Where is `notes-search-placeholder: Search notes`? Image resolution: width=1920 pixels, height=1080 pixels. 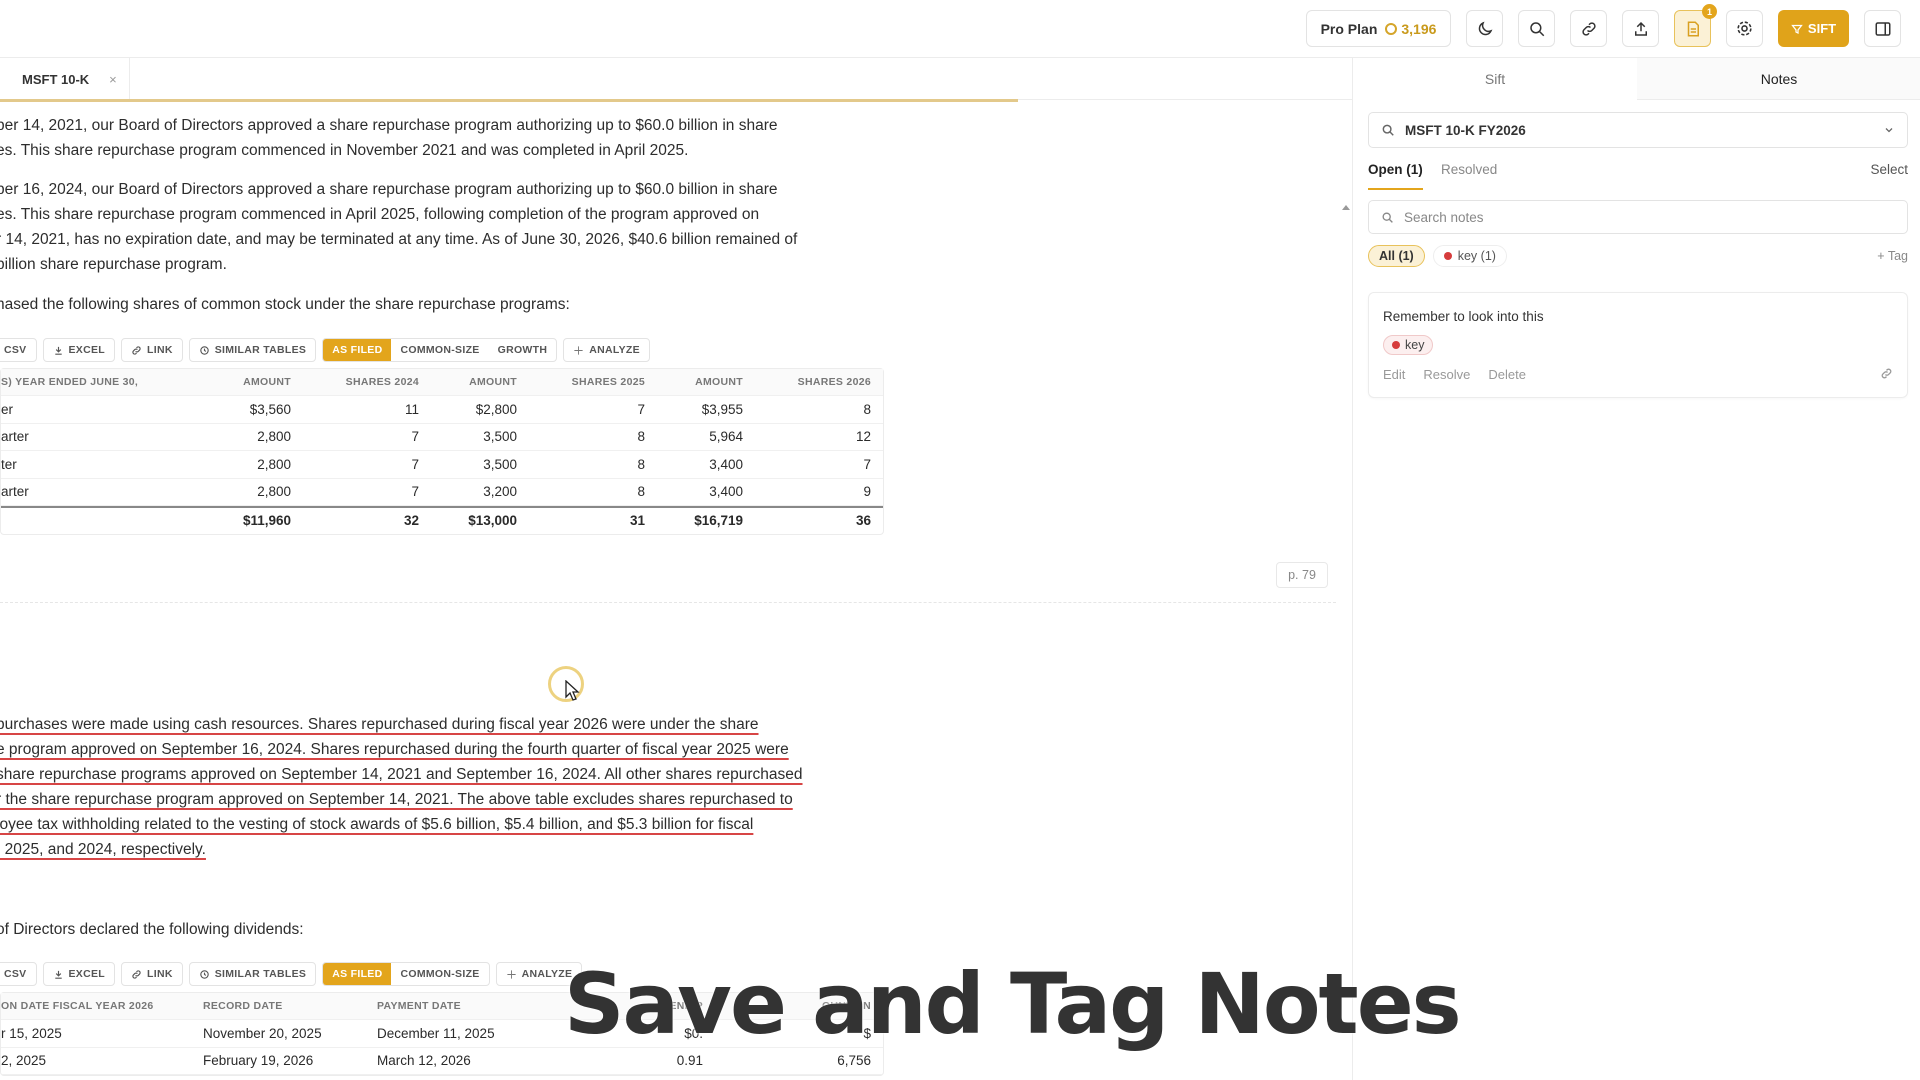
notes-search-placeholder: Search notes is located at coordinates (1444, 217).